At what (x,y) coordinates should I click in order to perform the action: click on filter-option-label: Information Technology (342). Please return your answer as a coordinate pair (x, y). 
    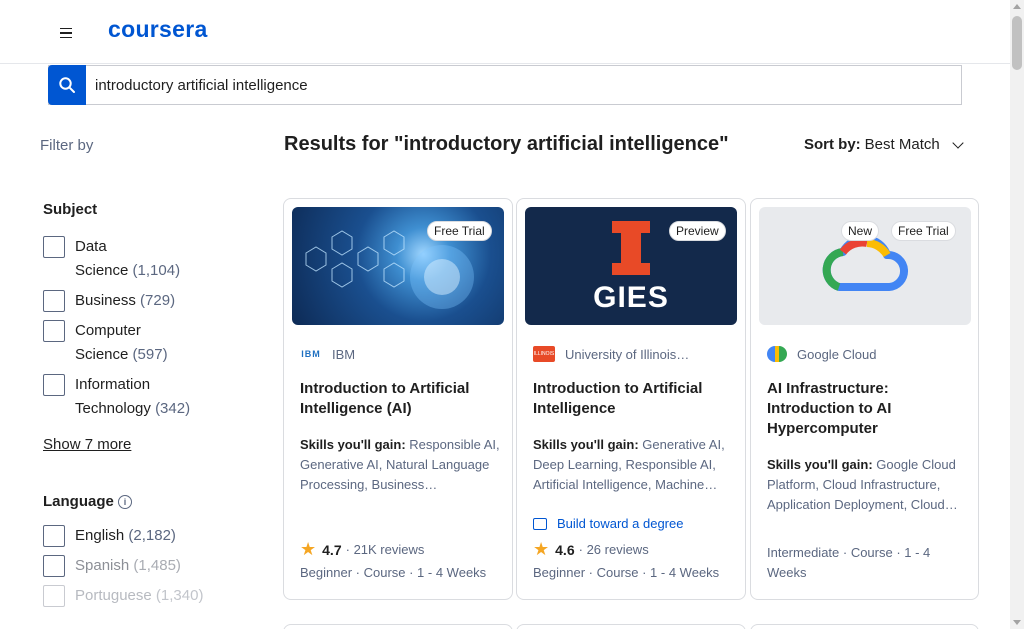
    Looking at the image, I should click on (132, 397).